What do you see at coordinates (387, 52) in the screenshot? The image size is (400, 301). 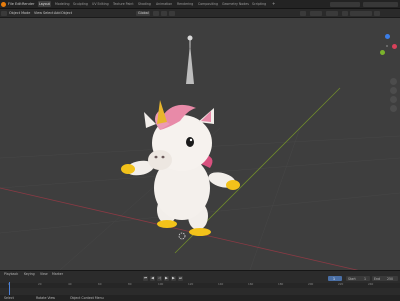 I see `navigation-gizmo` at bounding box center [387, 52].